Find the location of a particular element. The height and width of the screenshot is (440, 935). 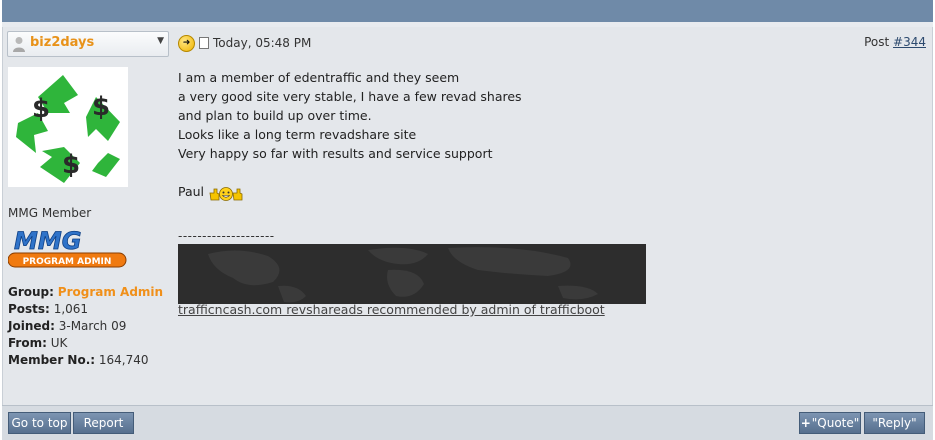

from-label: From: is located at coordinates (27, 343).